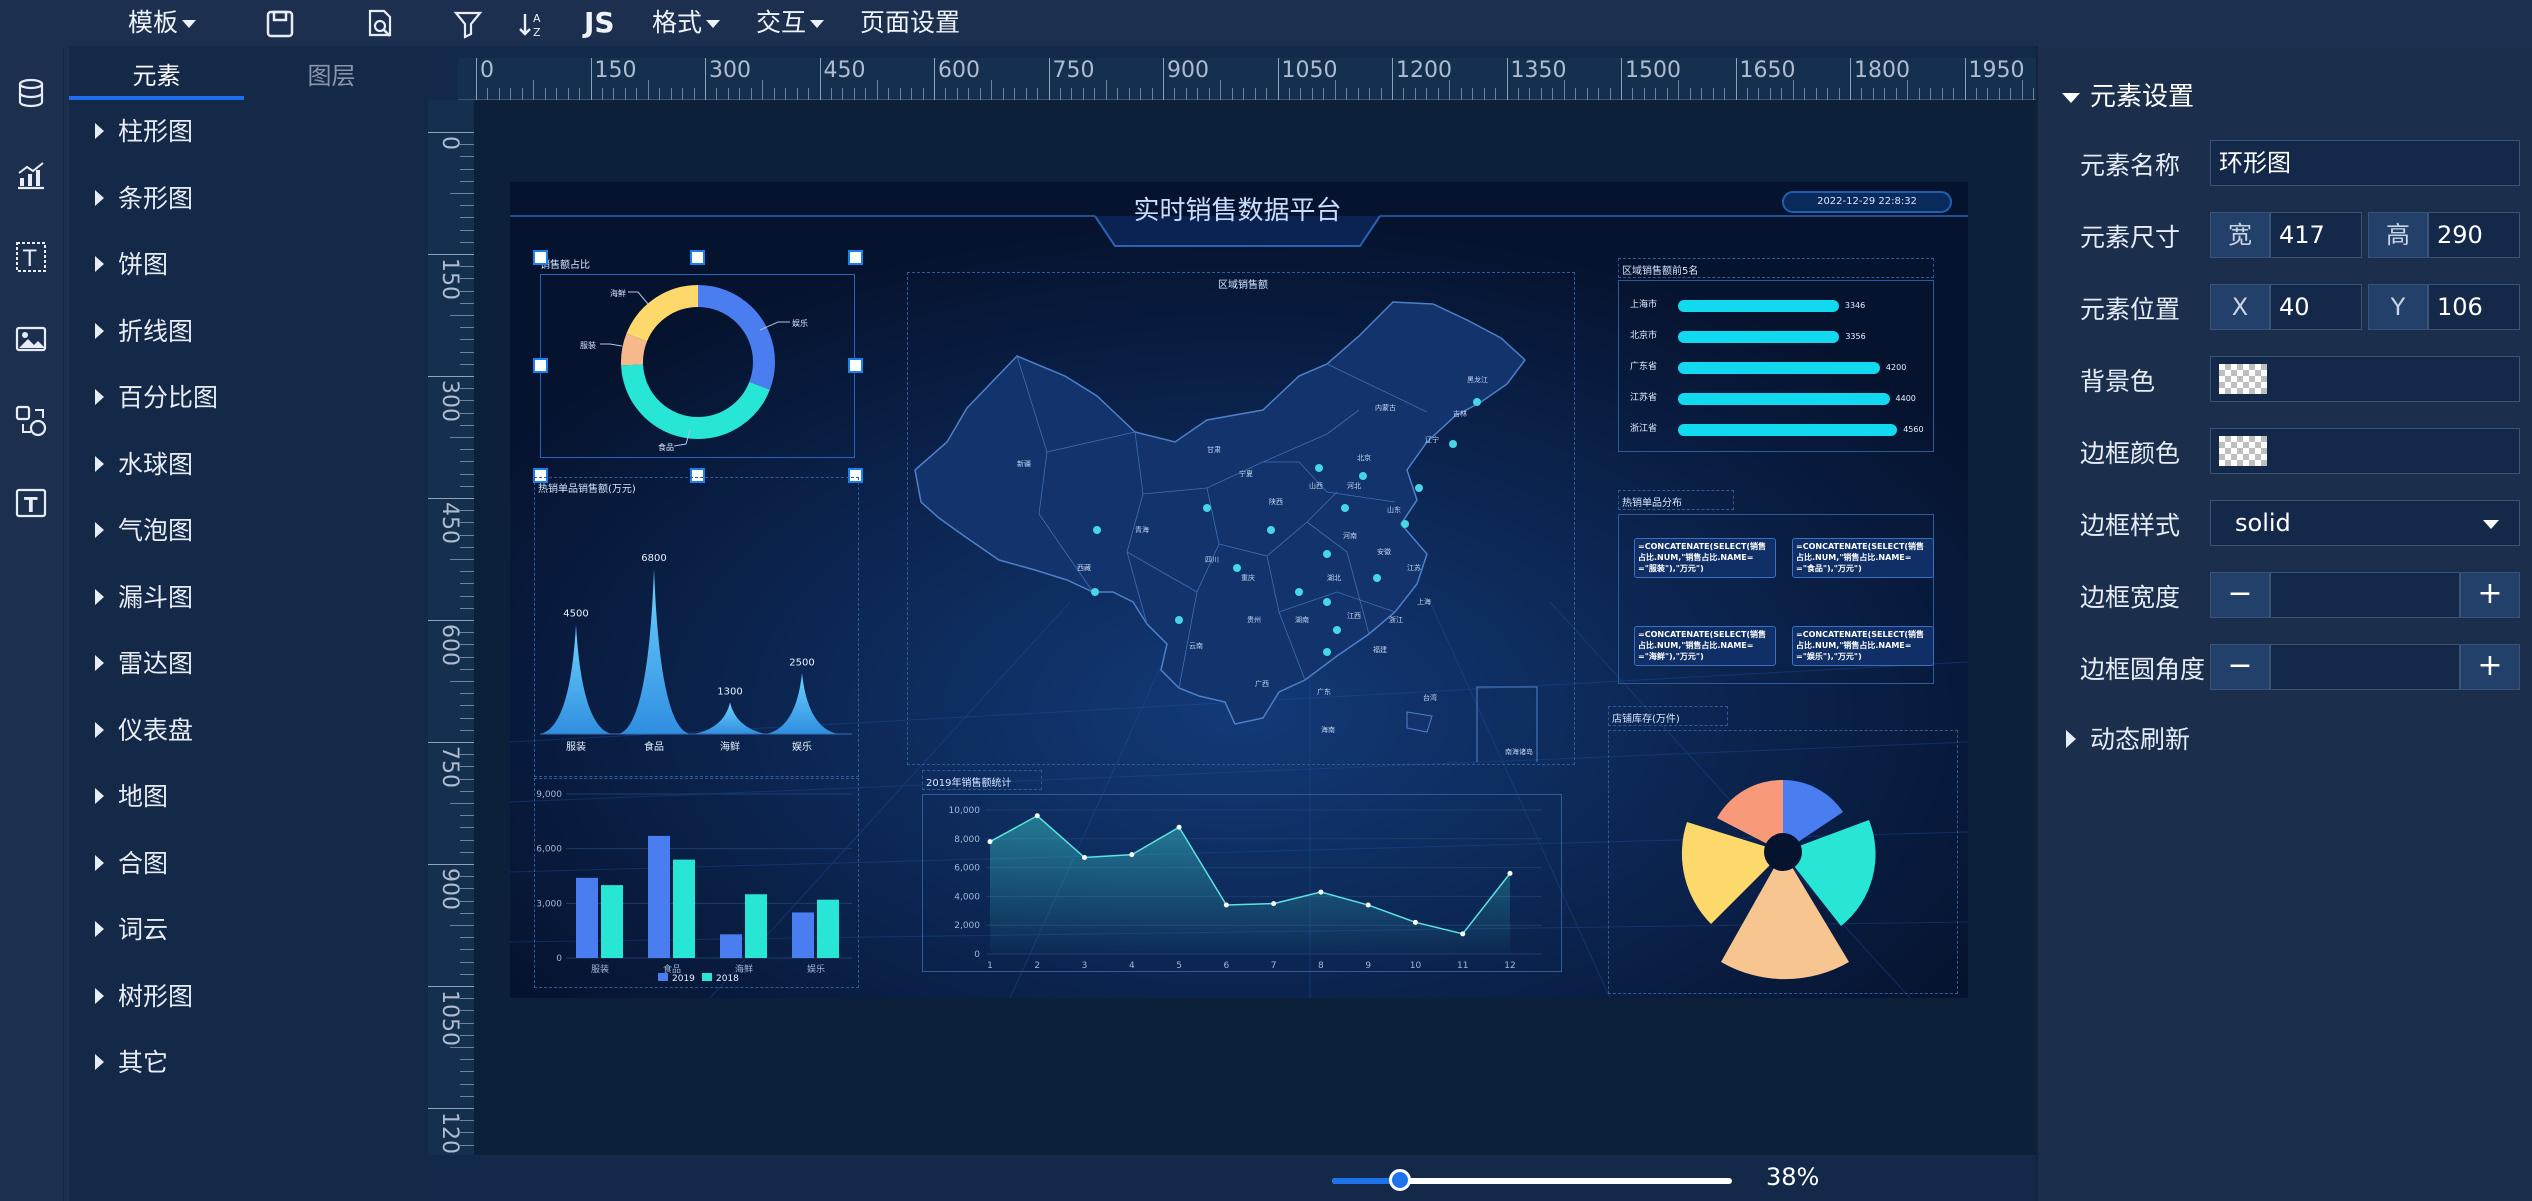  What do you see at coordinates (2316, 235) in the screenshot?
I see `width-input: 417` at bounding box center [2316, 235].